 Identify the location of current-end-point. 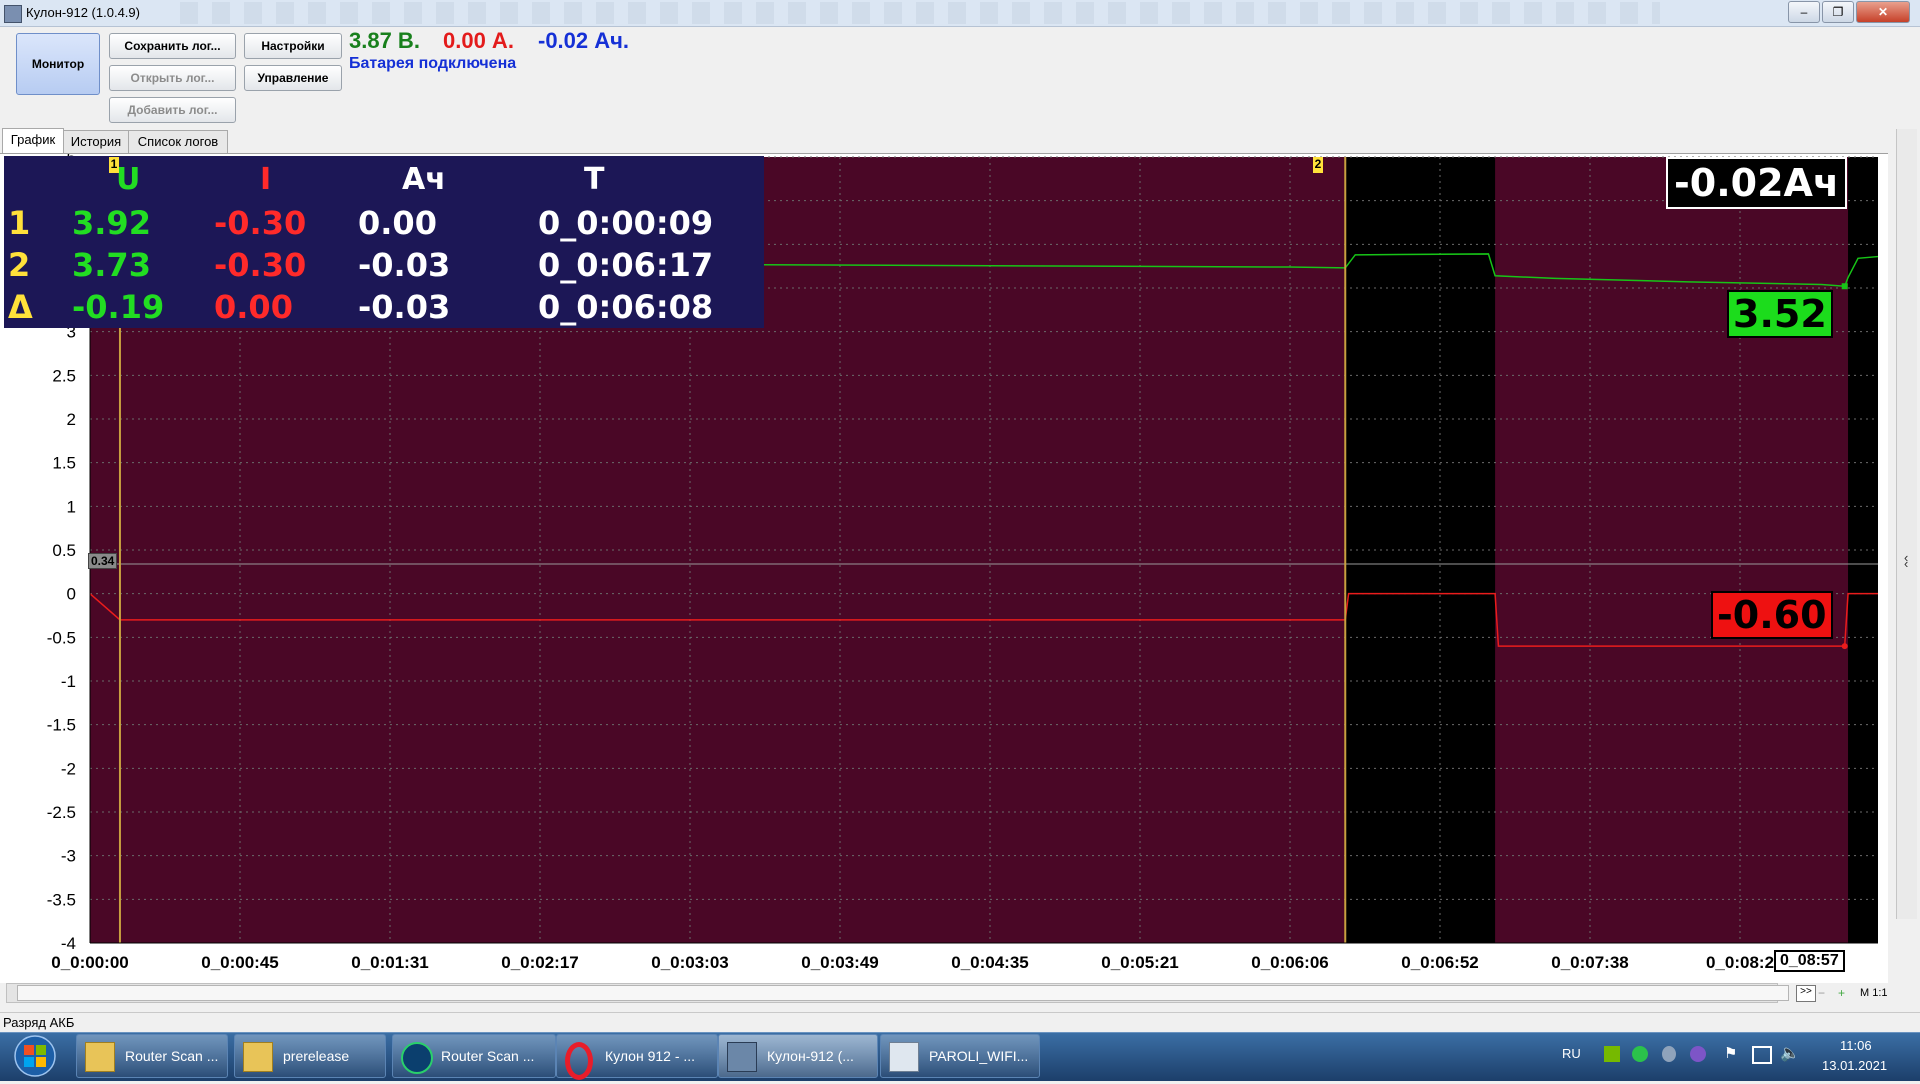
(1844, 646).